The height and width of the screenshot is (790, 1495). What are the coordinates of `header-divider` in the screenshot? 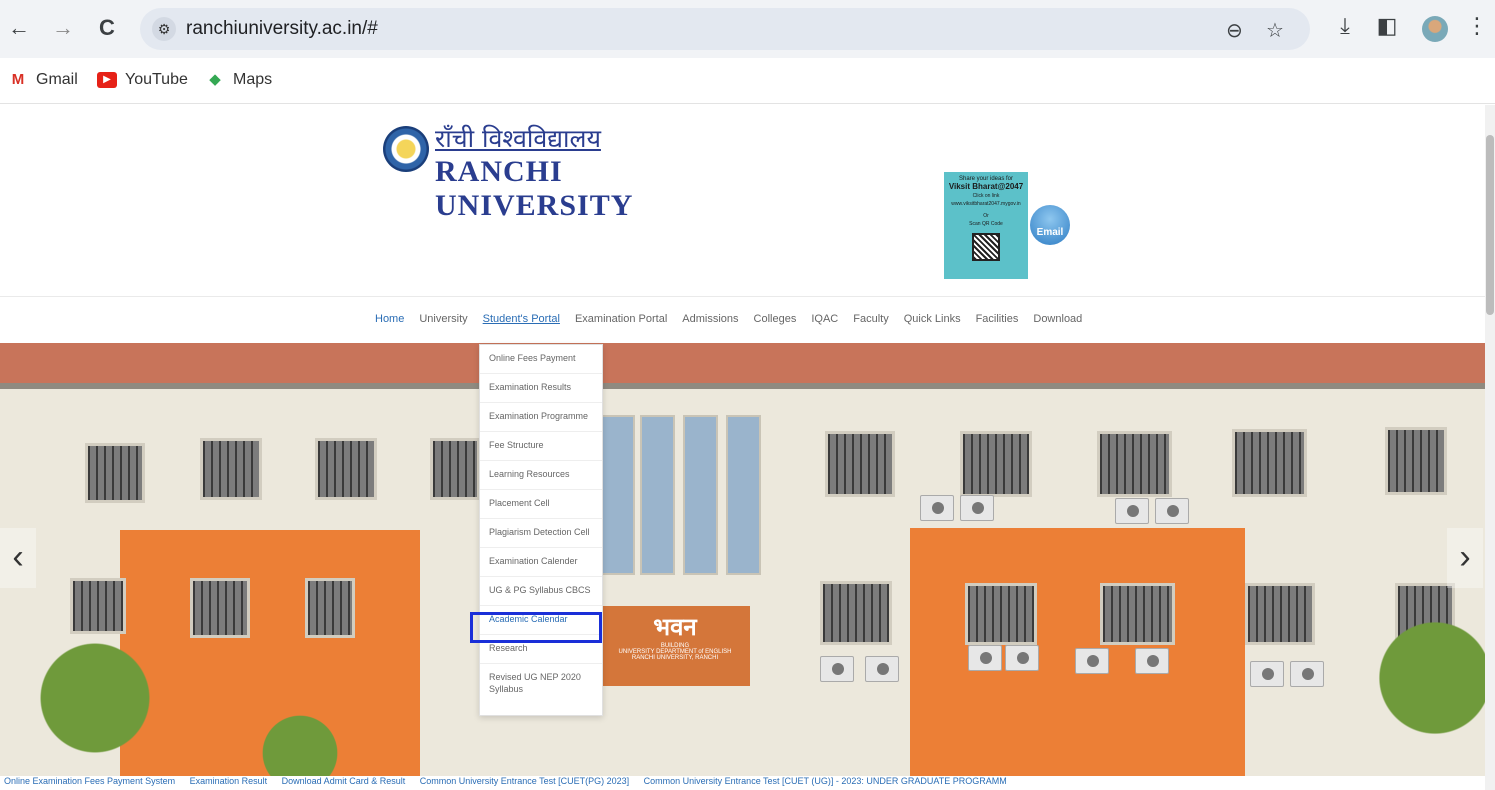 It's located at (742, 296).